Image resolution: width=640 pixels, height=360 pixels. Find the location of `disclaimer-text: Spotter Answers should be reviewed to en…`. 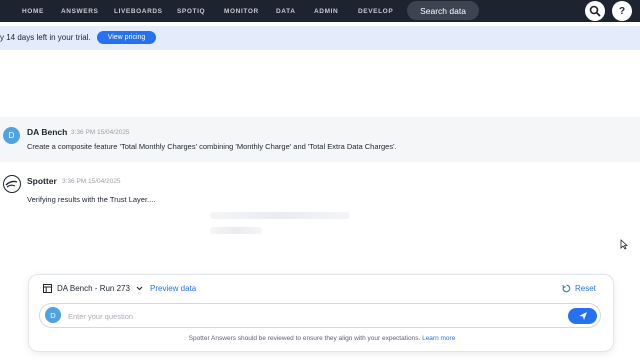

disclaimer-text: Spotter Answers should be reviewed to en… is located at coordinates (304, 338).